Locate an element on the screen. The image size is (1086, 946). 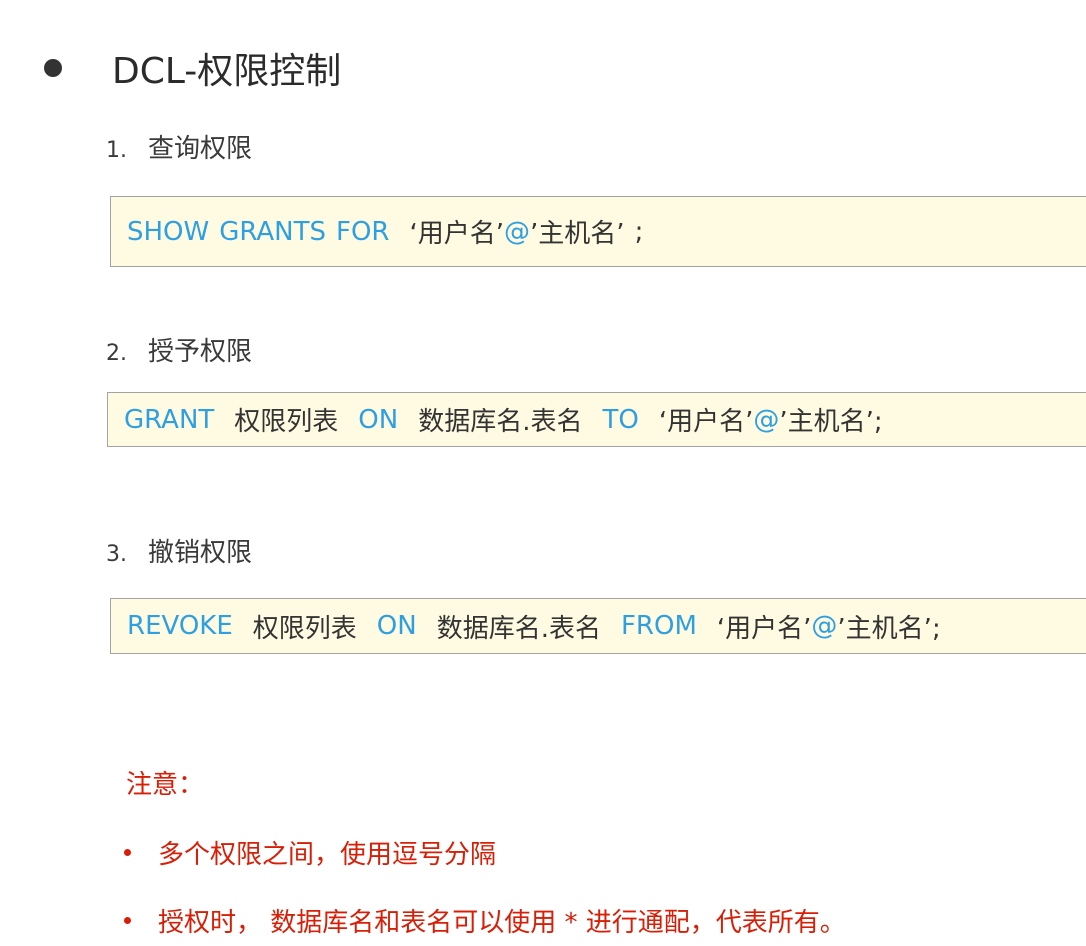
code-keyword-from: FROM is located at coordinates (658, 626).